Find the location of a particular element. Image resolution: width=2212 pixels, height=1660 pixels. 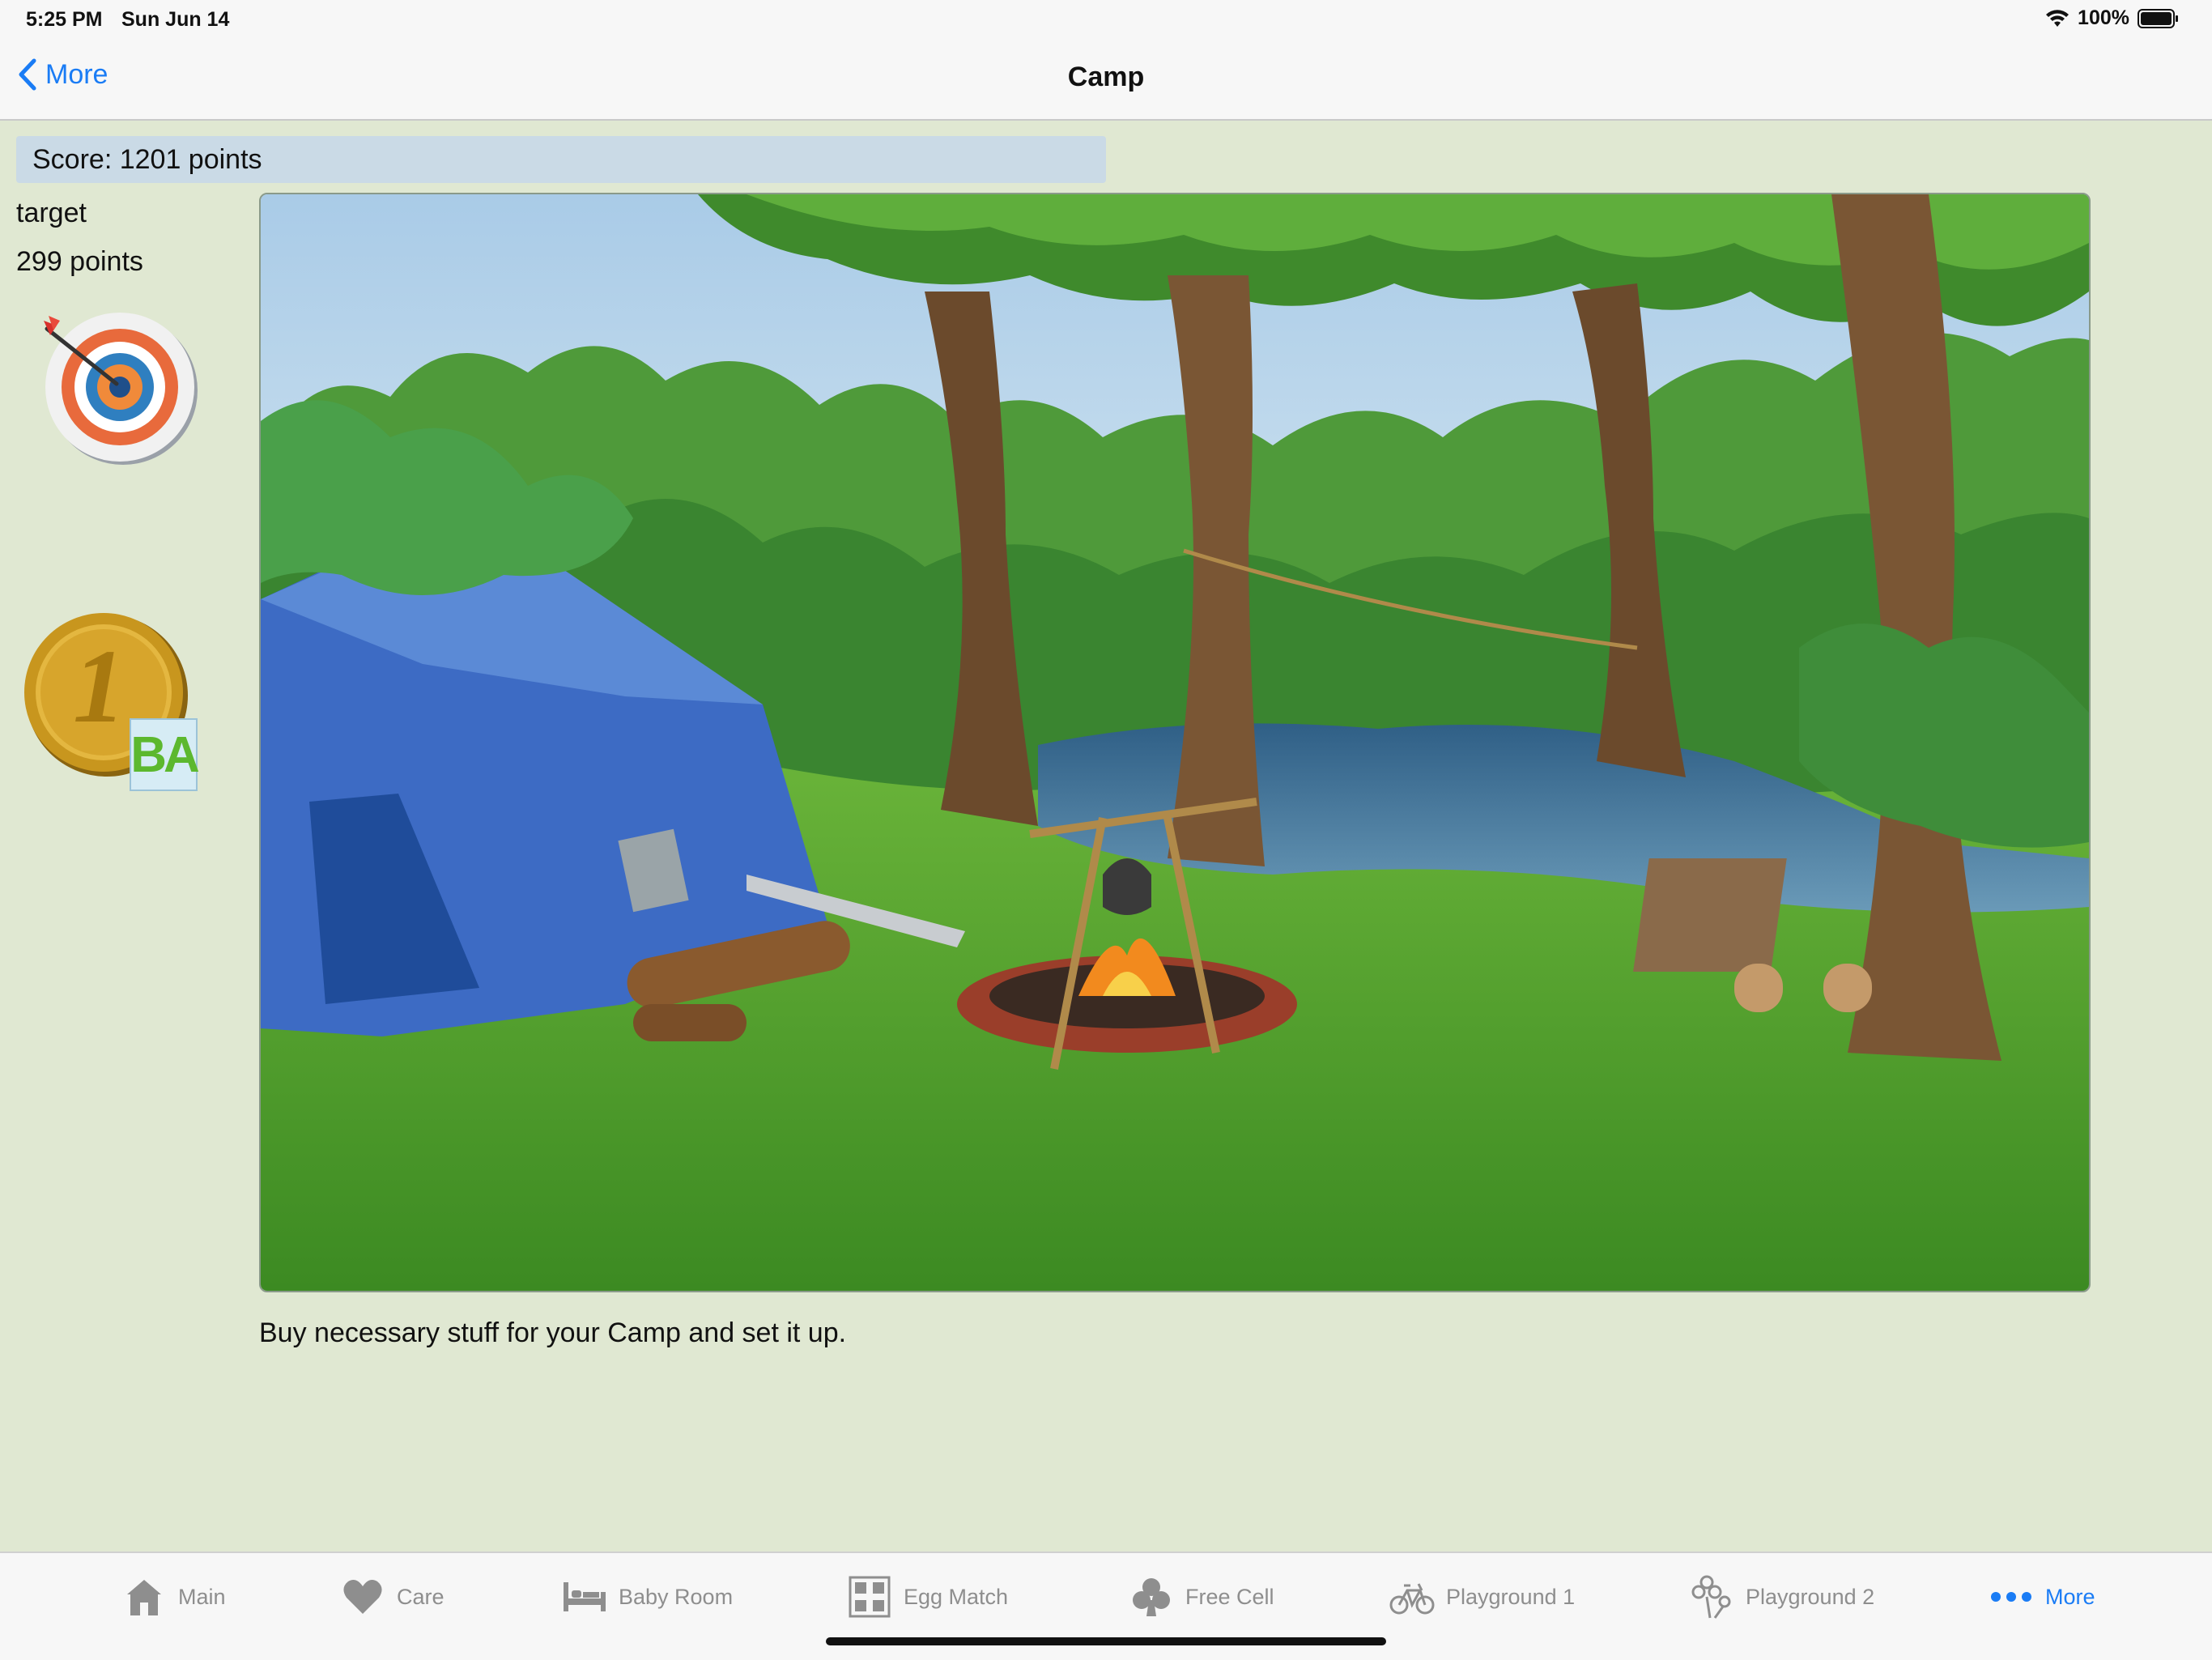

tab-playground-1: Playground 1 is located at coordinates (1482, 1597).